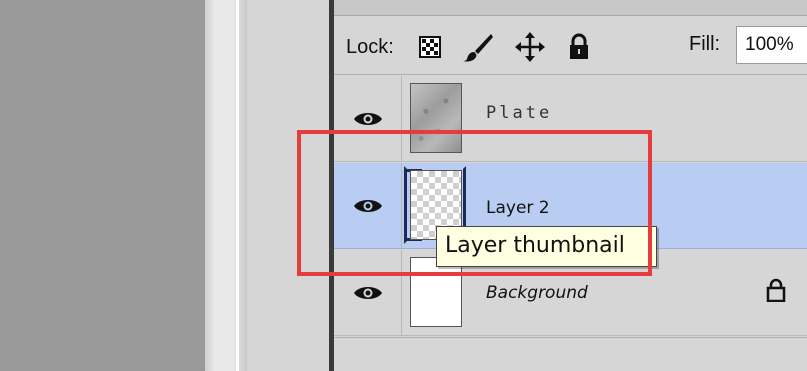  Describe the element at coordinates (776, 292) in the screenshot. I see `layer-lock-icon` at that location.